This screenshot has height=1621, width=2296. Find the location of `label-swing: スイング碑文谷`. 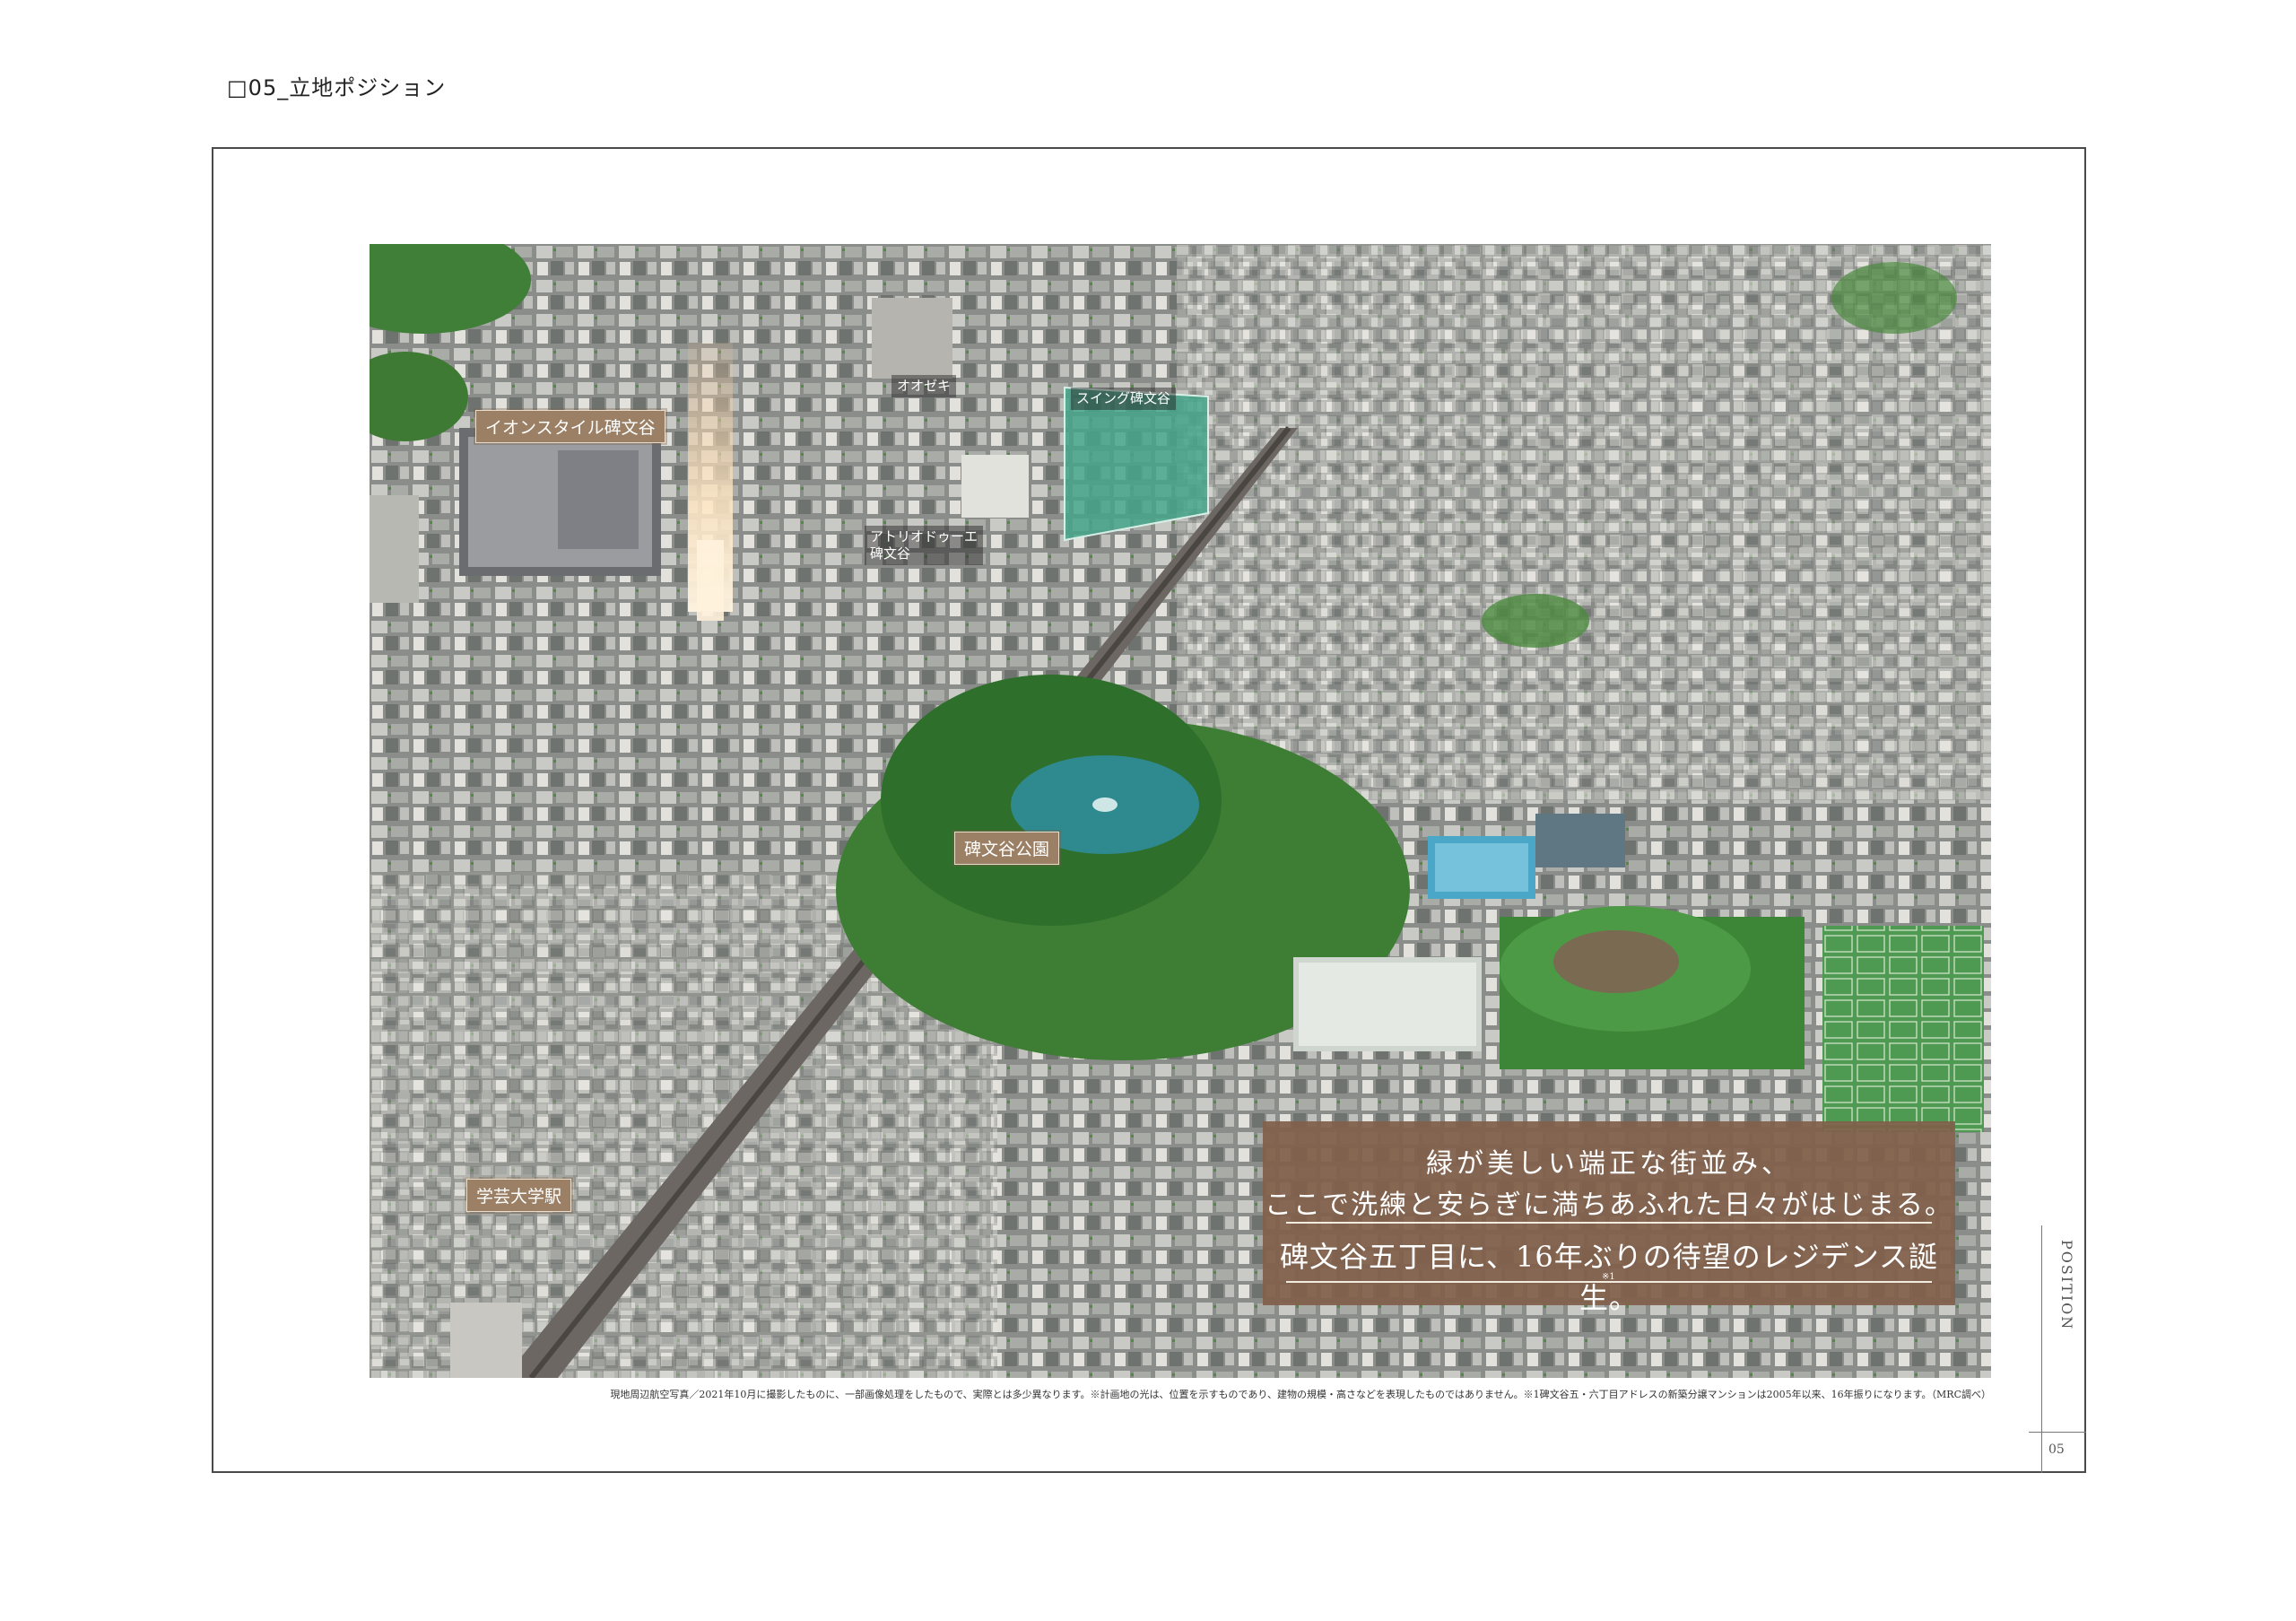

label-swing: スイング碑文谷 is located at coordinates (1124, 399).